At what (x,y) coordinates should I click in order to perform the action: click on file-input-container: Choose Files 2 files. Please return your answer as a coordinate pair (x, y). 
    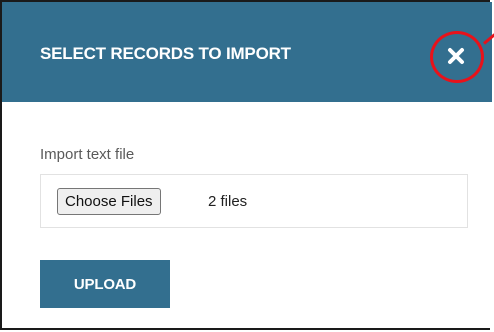
    Looking at the image, I should click on (254, 201).